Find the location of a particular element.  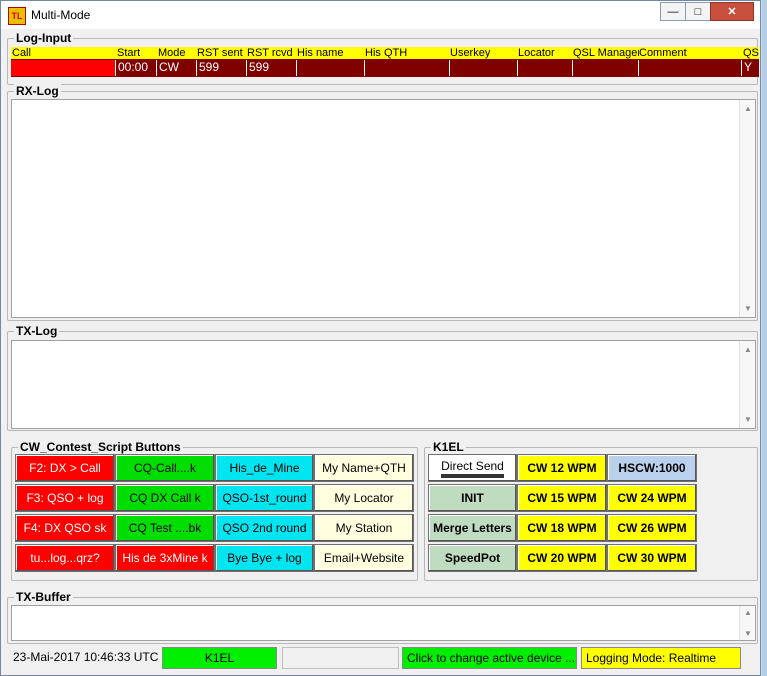

col-his-name: His name is located at coordinates (320, 53).